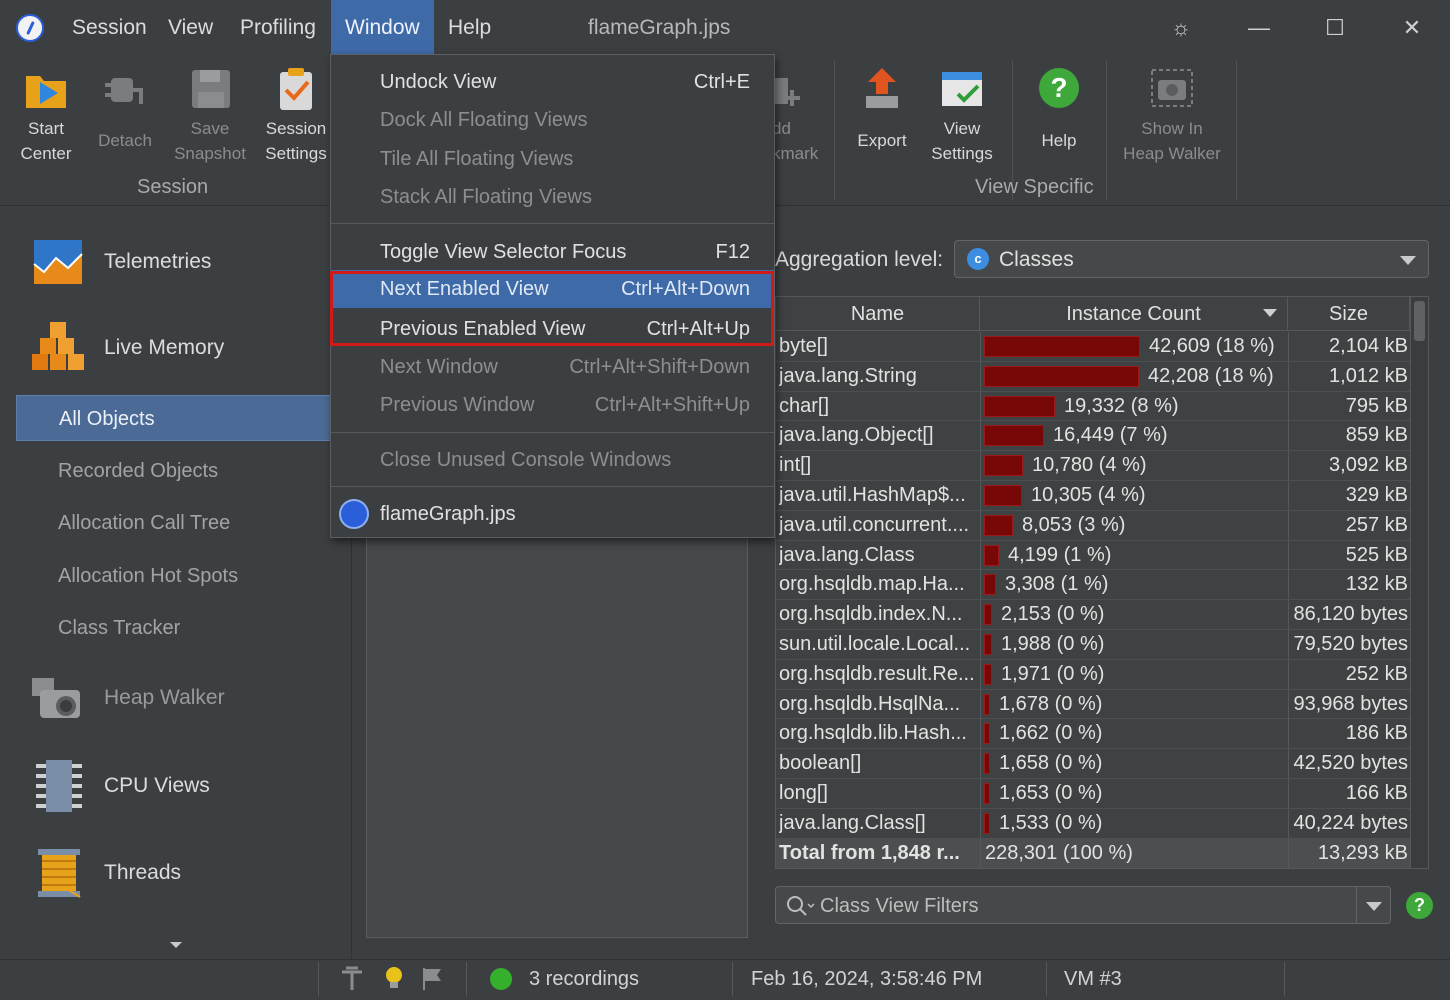  Describe the element at coordinates (882, 119) in the screenshot. I see `export-button: Export` at that location.